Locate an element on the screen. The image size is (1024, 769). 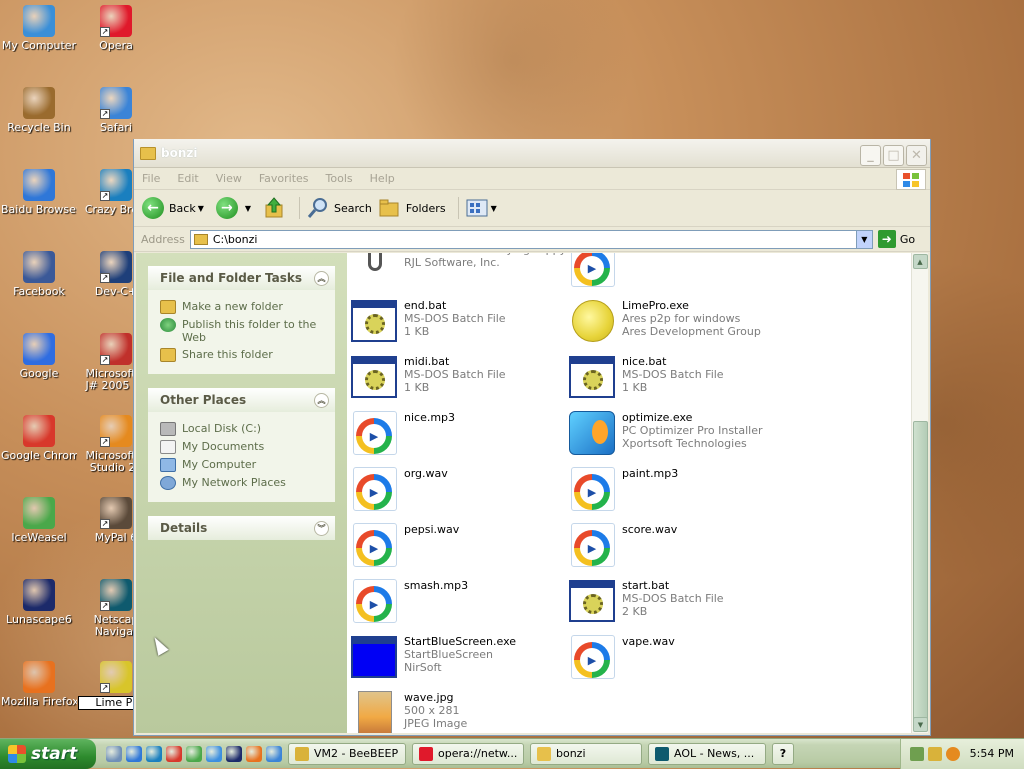
clock: 5:54 PM is located at coordinates (992, 753).